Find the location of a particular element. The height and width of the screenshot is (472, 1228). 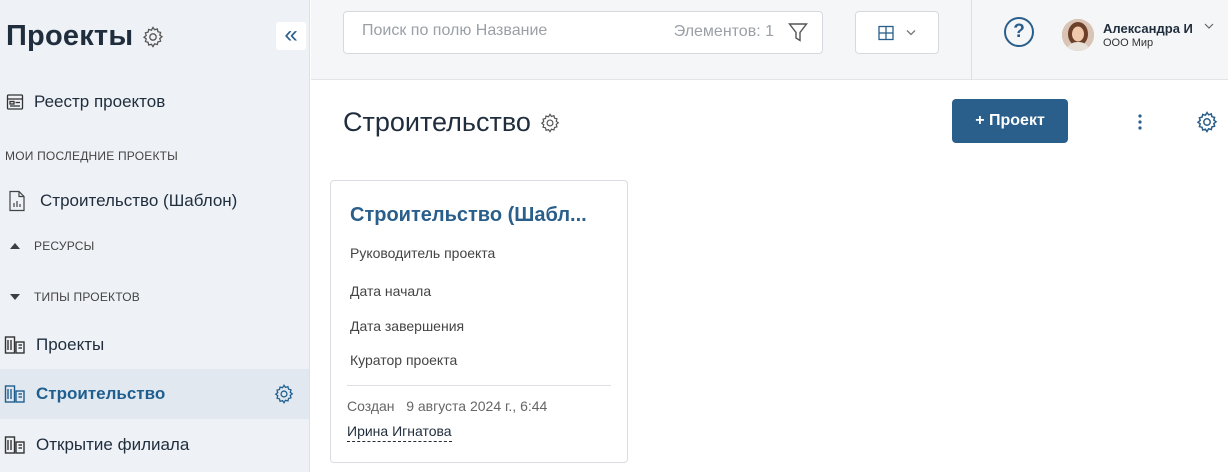

field-end-date: Дата завершения is located at coordinates (407, 326).